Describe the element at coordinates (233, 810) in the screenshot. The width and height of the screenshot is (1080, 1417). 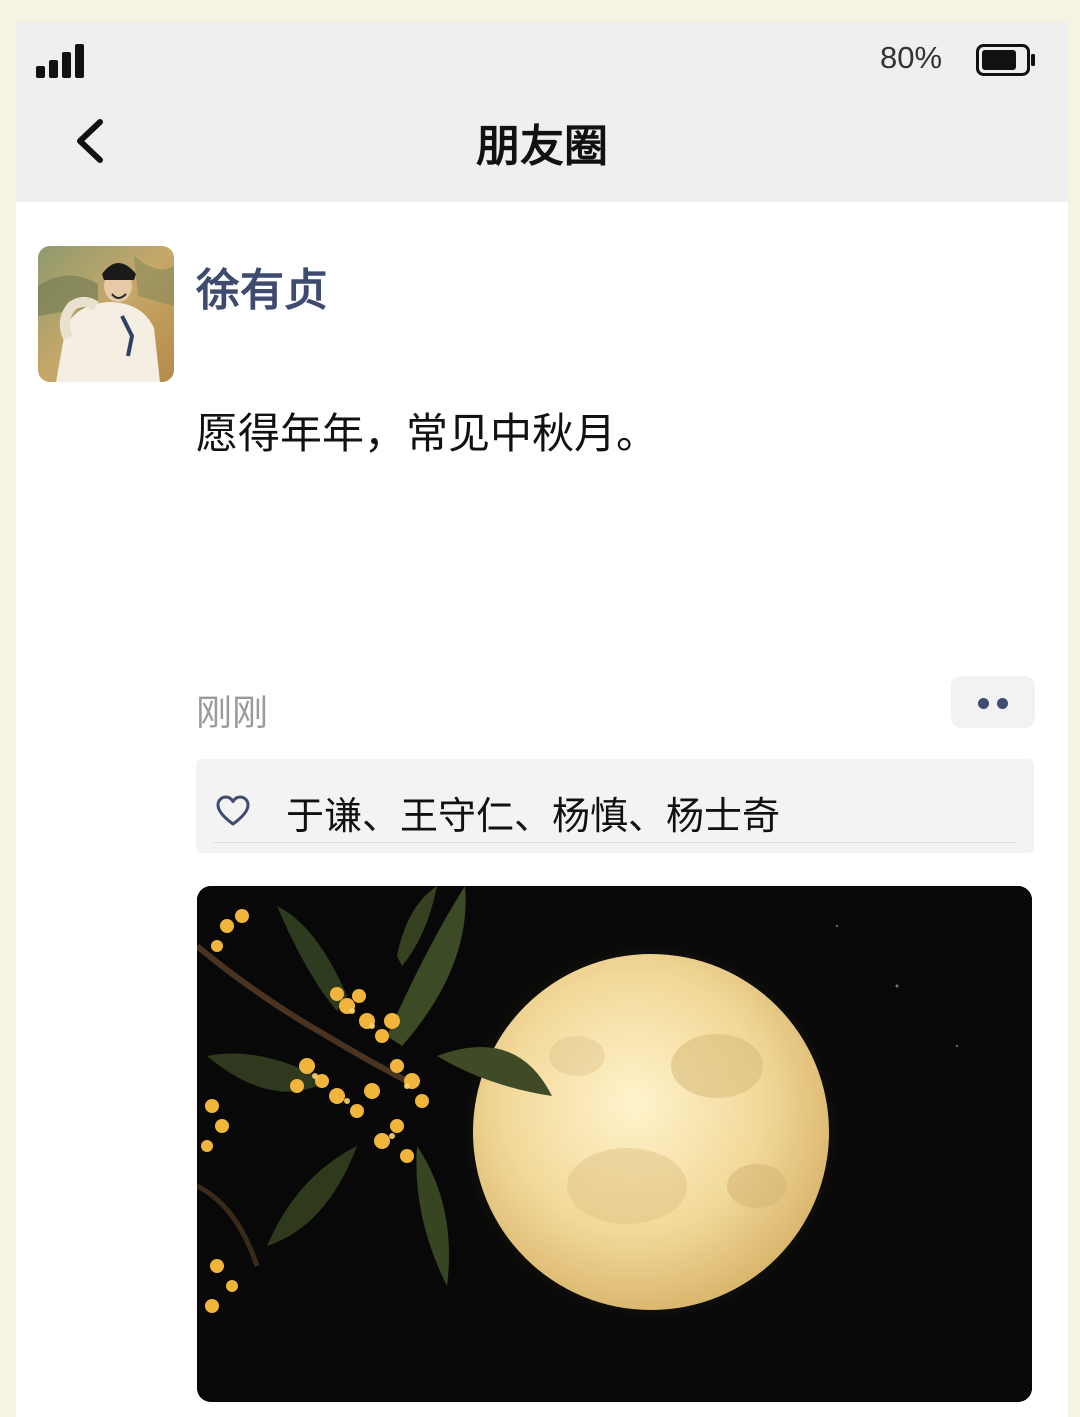
I see `heart-icon` at that location.